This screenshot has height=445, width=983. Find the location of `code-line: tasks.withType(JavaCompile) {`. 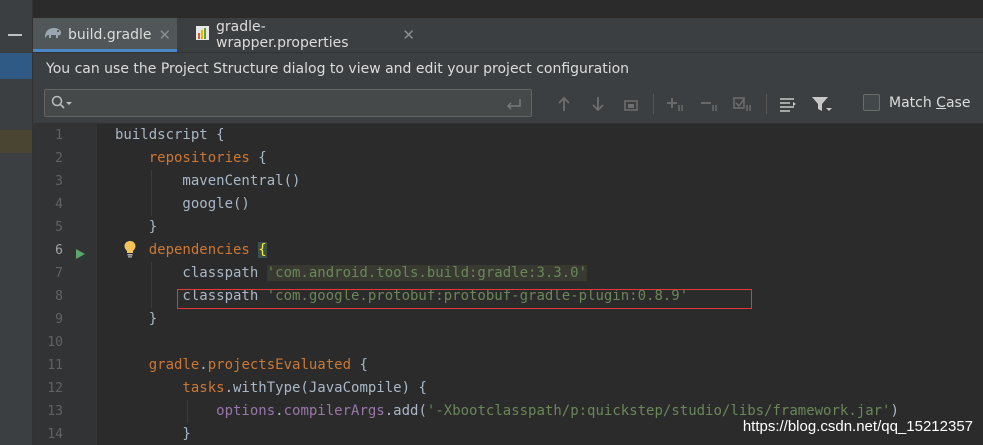

code-line: tasks.withType(JavaCompile) { is located at coordinates (271, 388).